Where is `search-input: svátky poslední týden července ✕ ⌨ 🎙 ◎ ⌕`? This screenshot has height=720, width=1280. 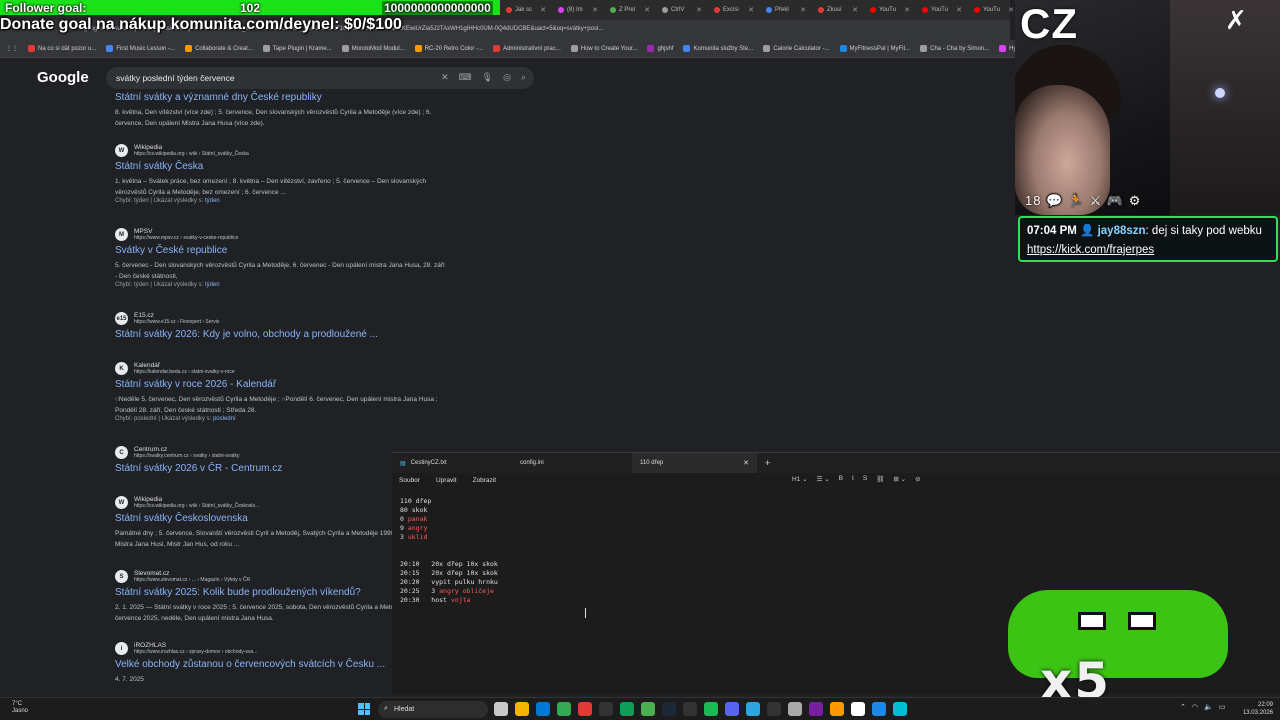 search-input: svátky poslední týden července ✕ ⌨ 🎙 ◎ ⌕ is located at coordinates (320, 78).